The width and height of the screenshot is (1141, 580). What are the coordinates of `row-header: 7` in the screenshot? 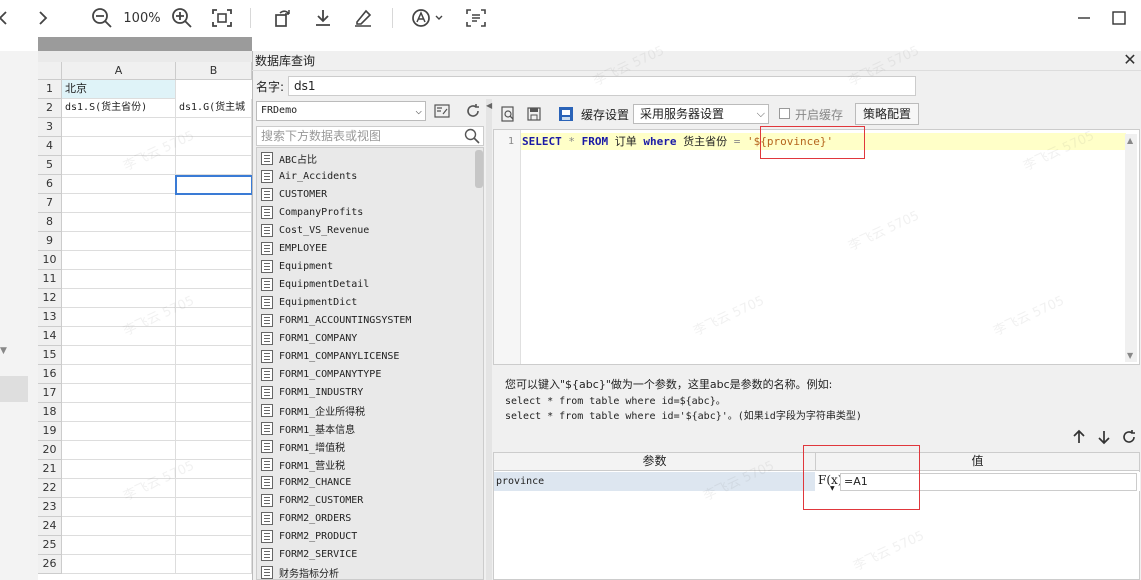 It's located at (50, 203).